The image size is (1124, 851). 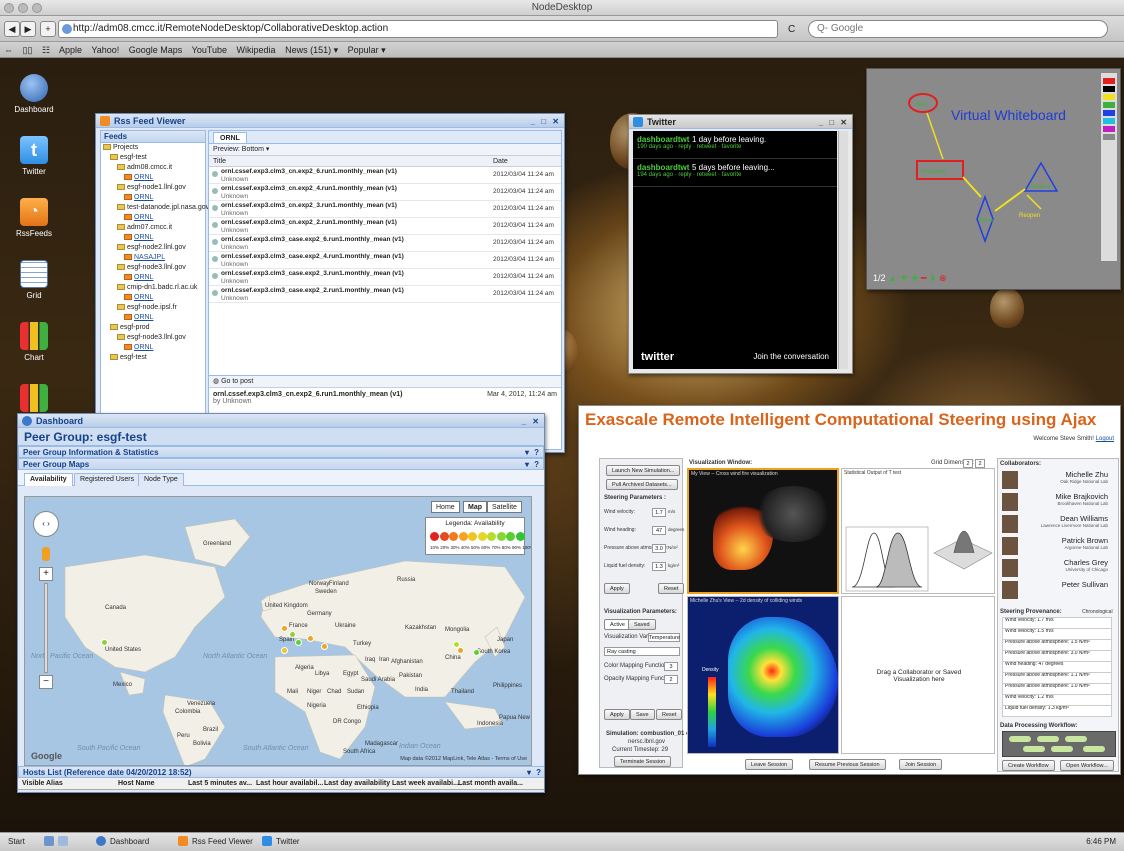 What do you see at coordinates (1097, 612) in the screenshot?
I see `provenance-order-select: Chronological` at bounding box center [1097, 612].